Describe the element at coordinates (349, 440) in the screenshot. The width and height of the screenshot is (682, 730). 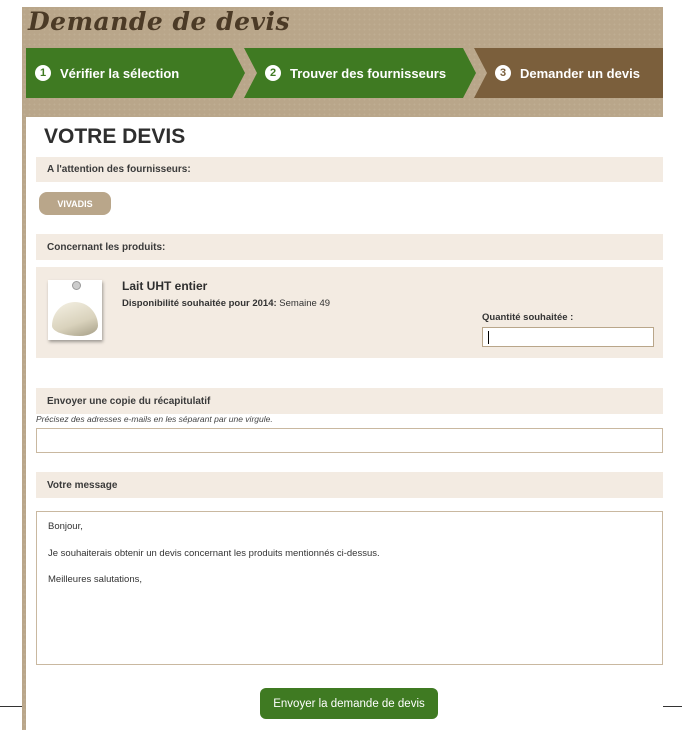
I see `email-copy-input` at that location.